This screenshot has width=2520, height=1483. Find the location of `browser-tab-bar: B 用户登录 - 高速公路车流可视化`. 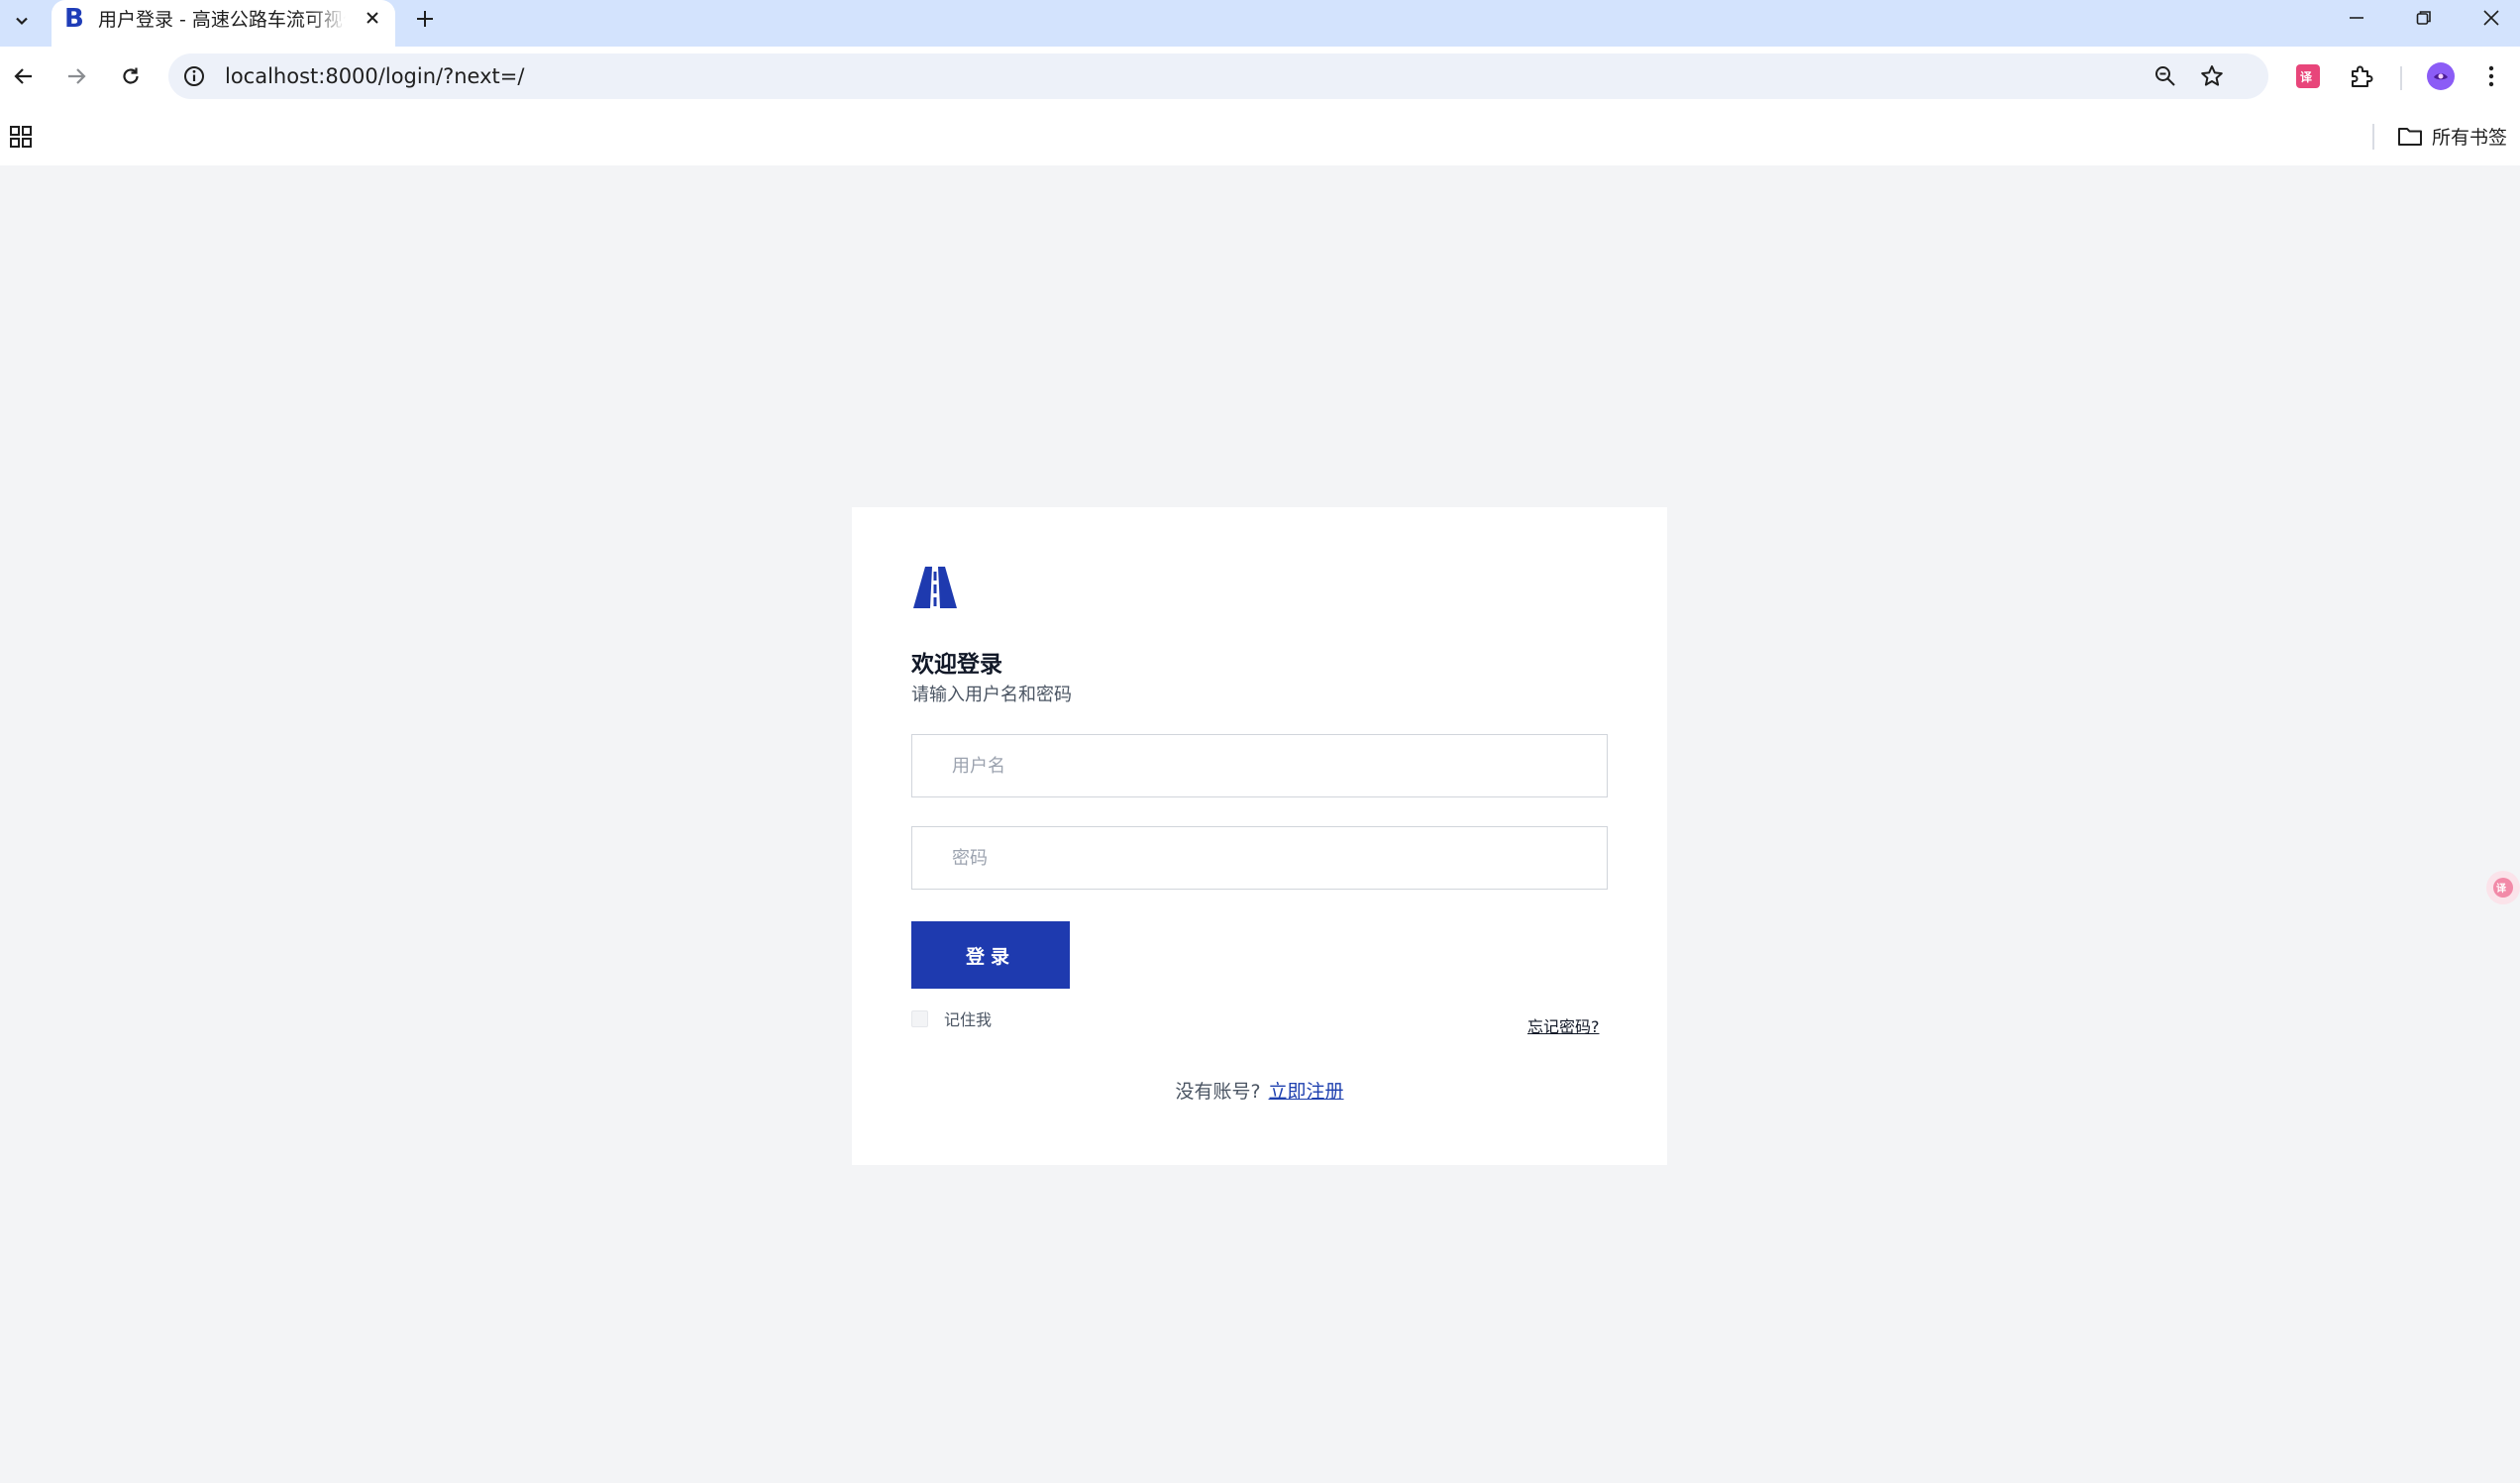

browser-tab-bar: B 用户登录 - 高速公路车流可视化 is located at coordinates (1260, 23).